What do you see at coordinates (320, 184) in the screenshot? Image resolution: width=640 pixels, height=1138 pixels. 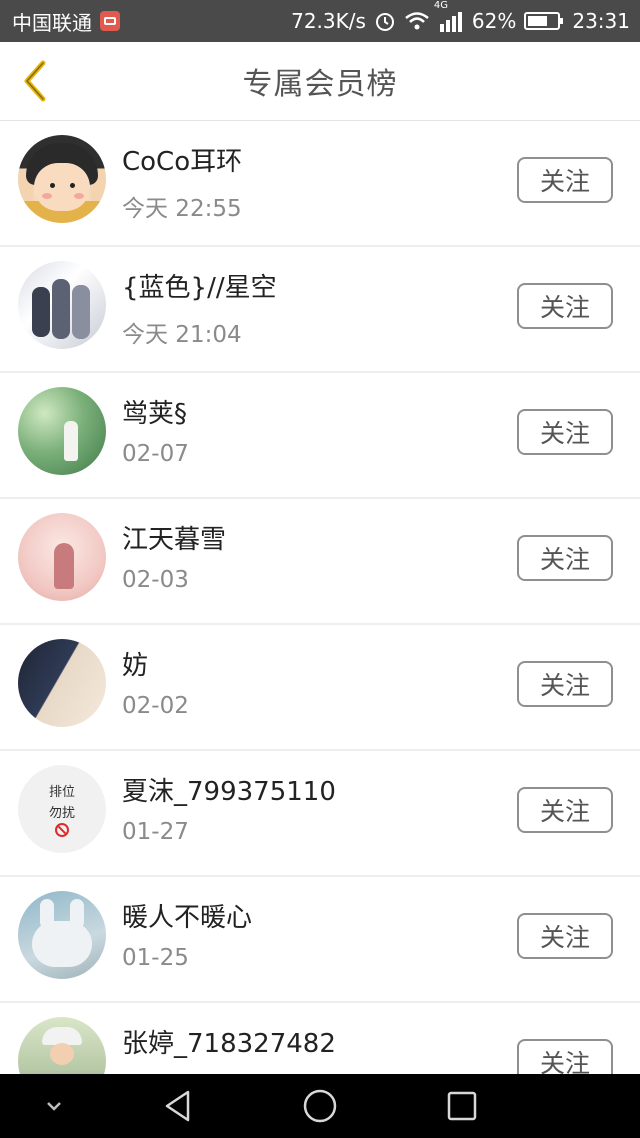 I see `list-item: CoCo耳环 今天 22:55 关注` at bounding box center [320, 184].